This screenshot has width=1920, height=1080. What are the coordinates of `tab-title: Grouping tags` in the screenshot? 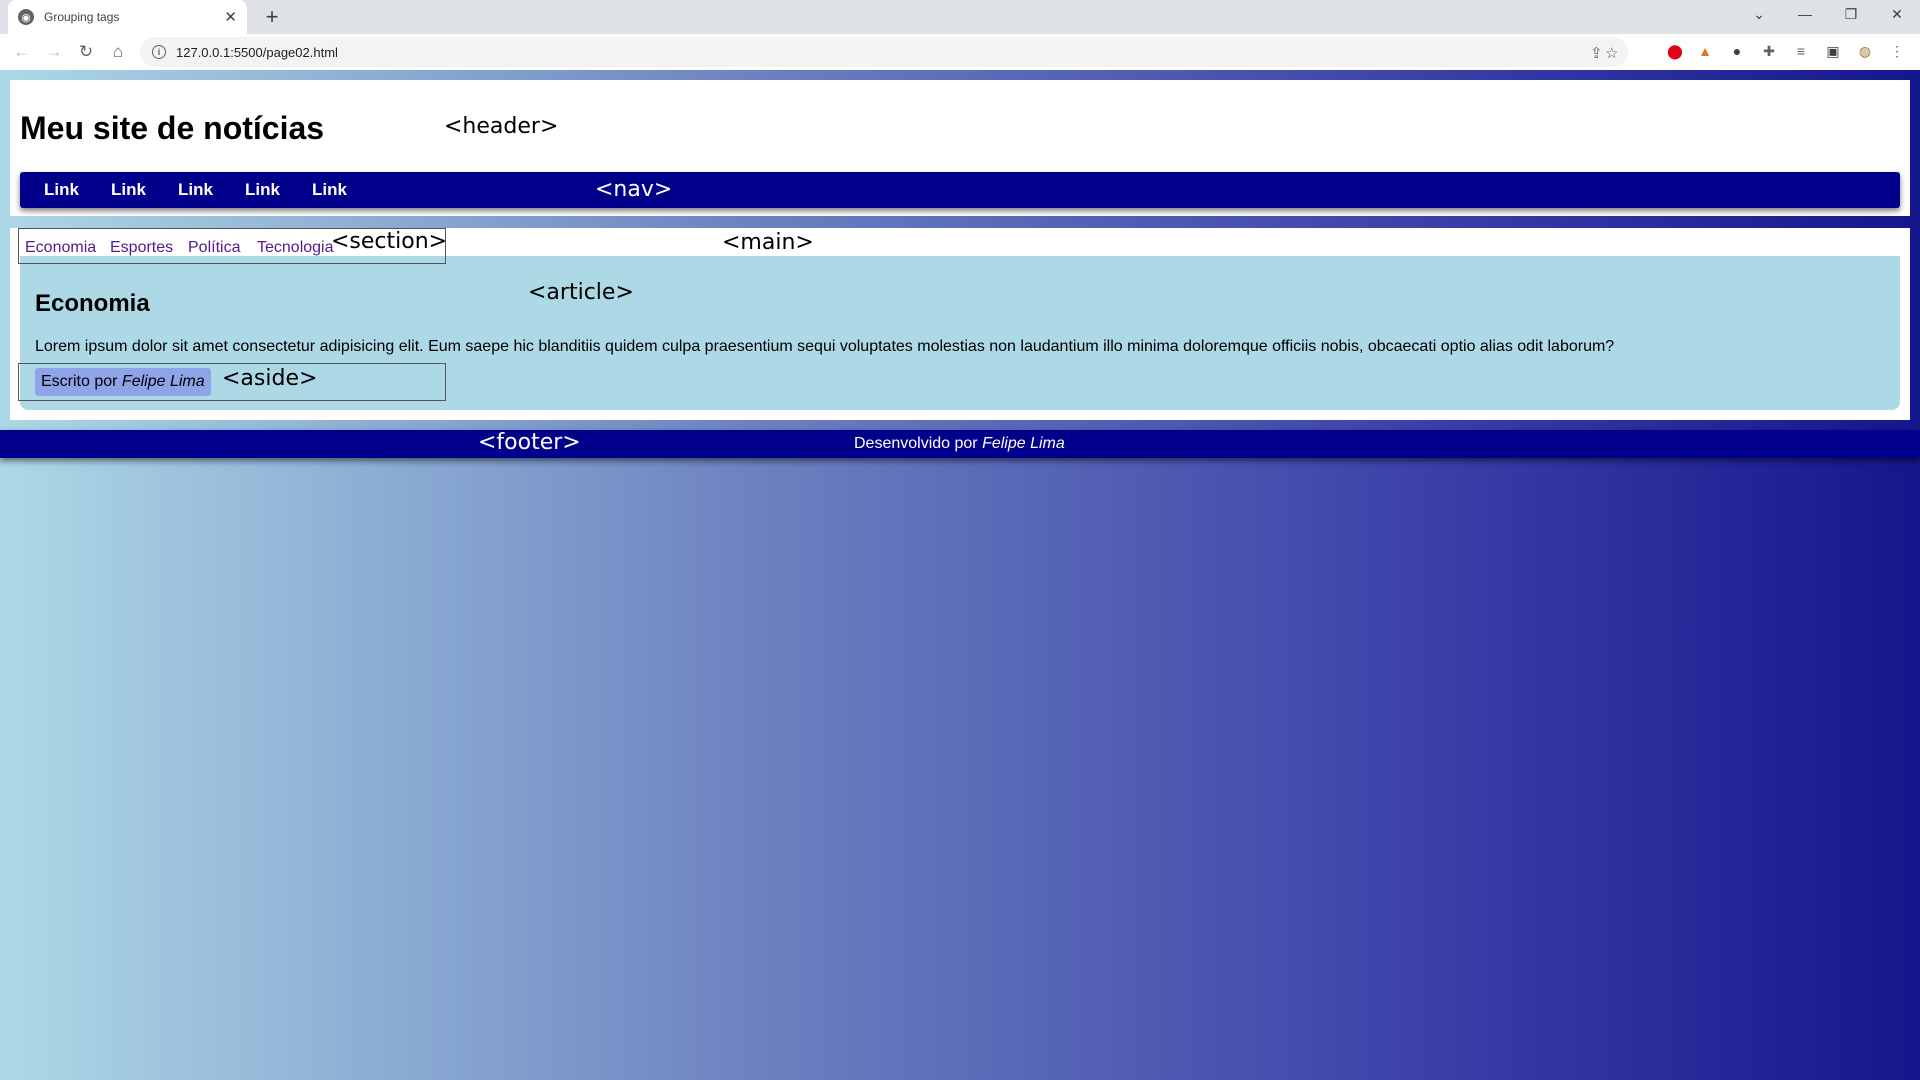 It's located at (82, 17).